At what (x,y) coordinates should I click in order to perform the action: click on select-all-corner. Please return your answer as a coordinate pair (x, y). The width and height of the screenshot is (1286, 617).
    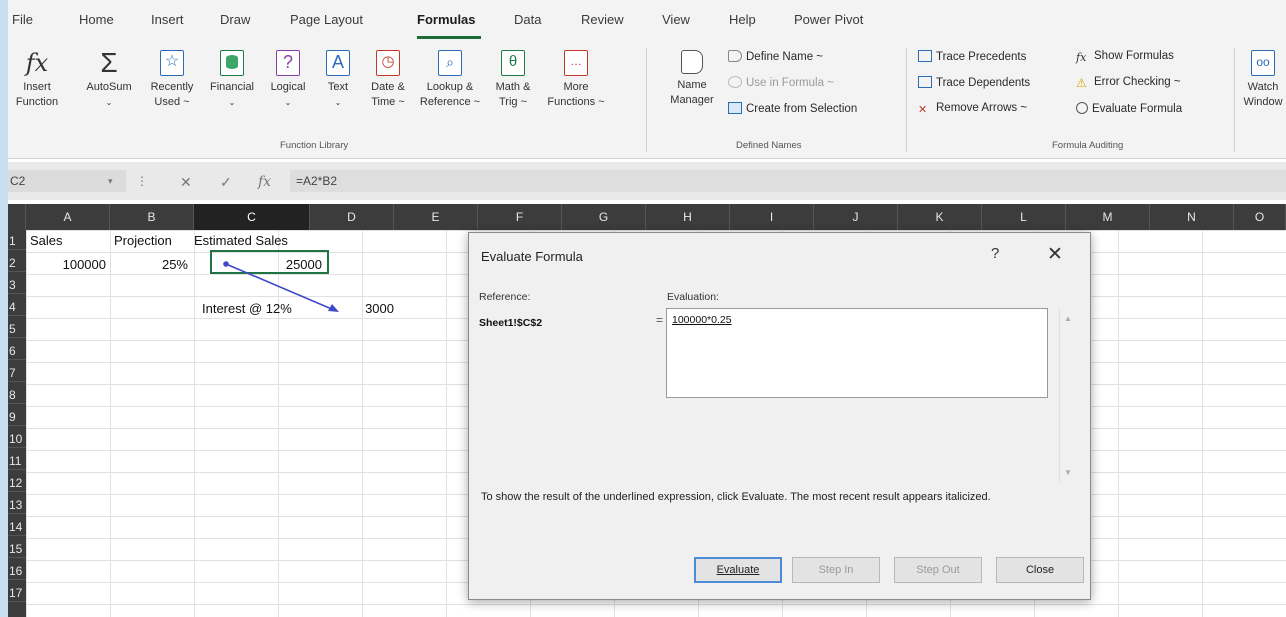
    Looking at the image, I should click on (17, 217).